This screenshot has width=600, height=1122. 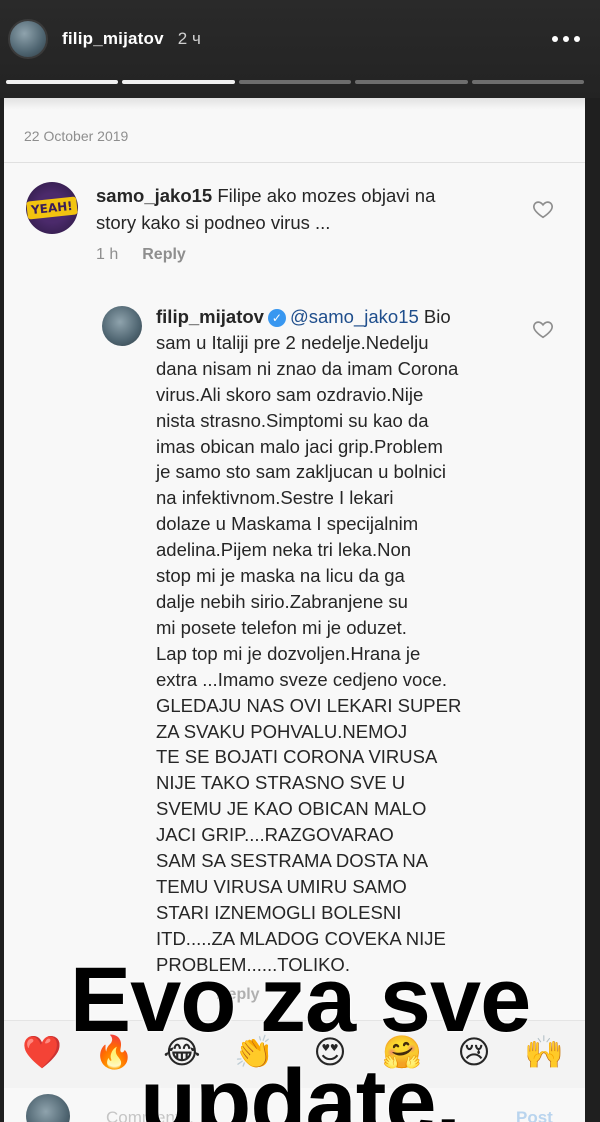 I want to click on commenter-avatar: YEAH!, so click(x=52, y=208).